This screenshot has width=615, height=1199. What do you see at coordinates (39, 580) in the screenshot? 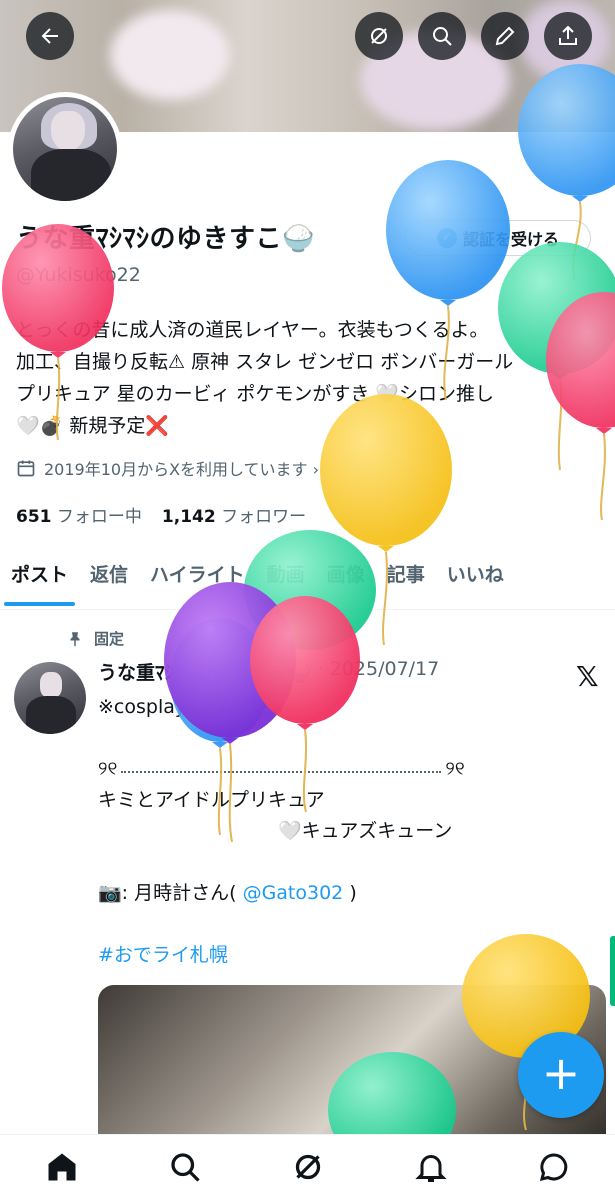
I see `tab-posts: ポスト` at bounding box center [39, 580].